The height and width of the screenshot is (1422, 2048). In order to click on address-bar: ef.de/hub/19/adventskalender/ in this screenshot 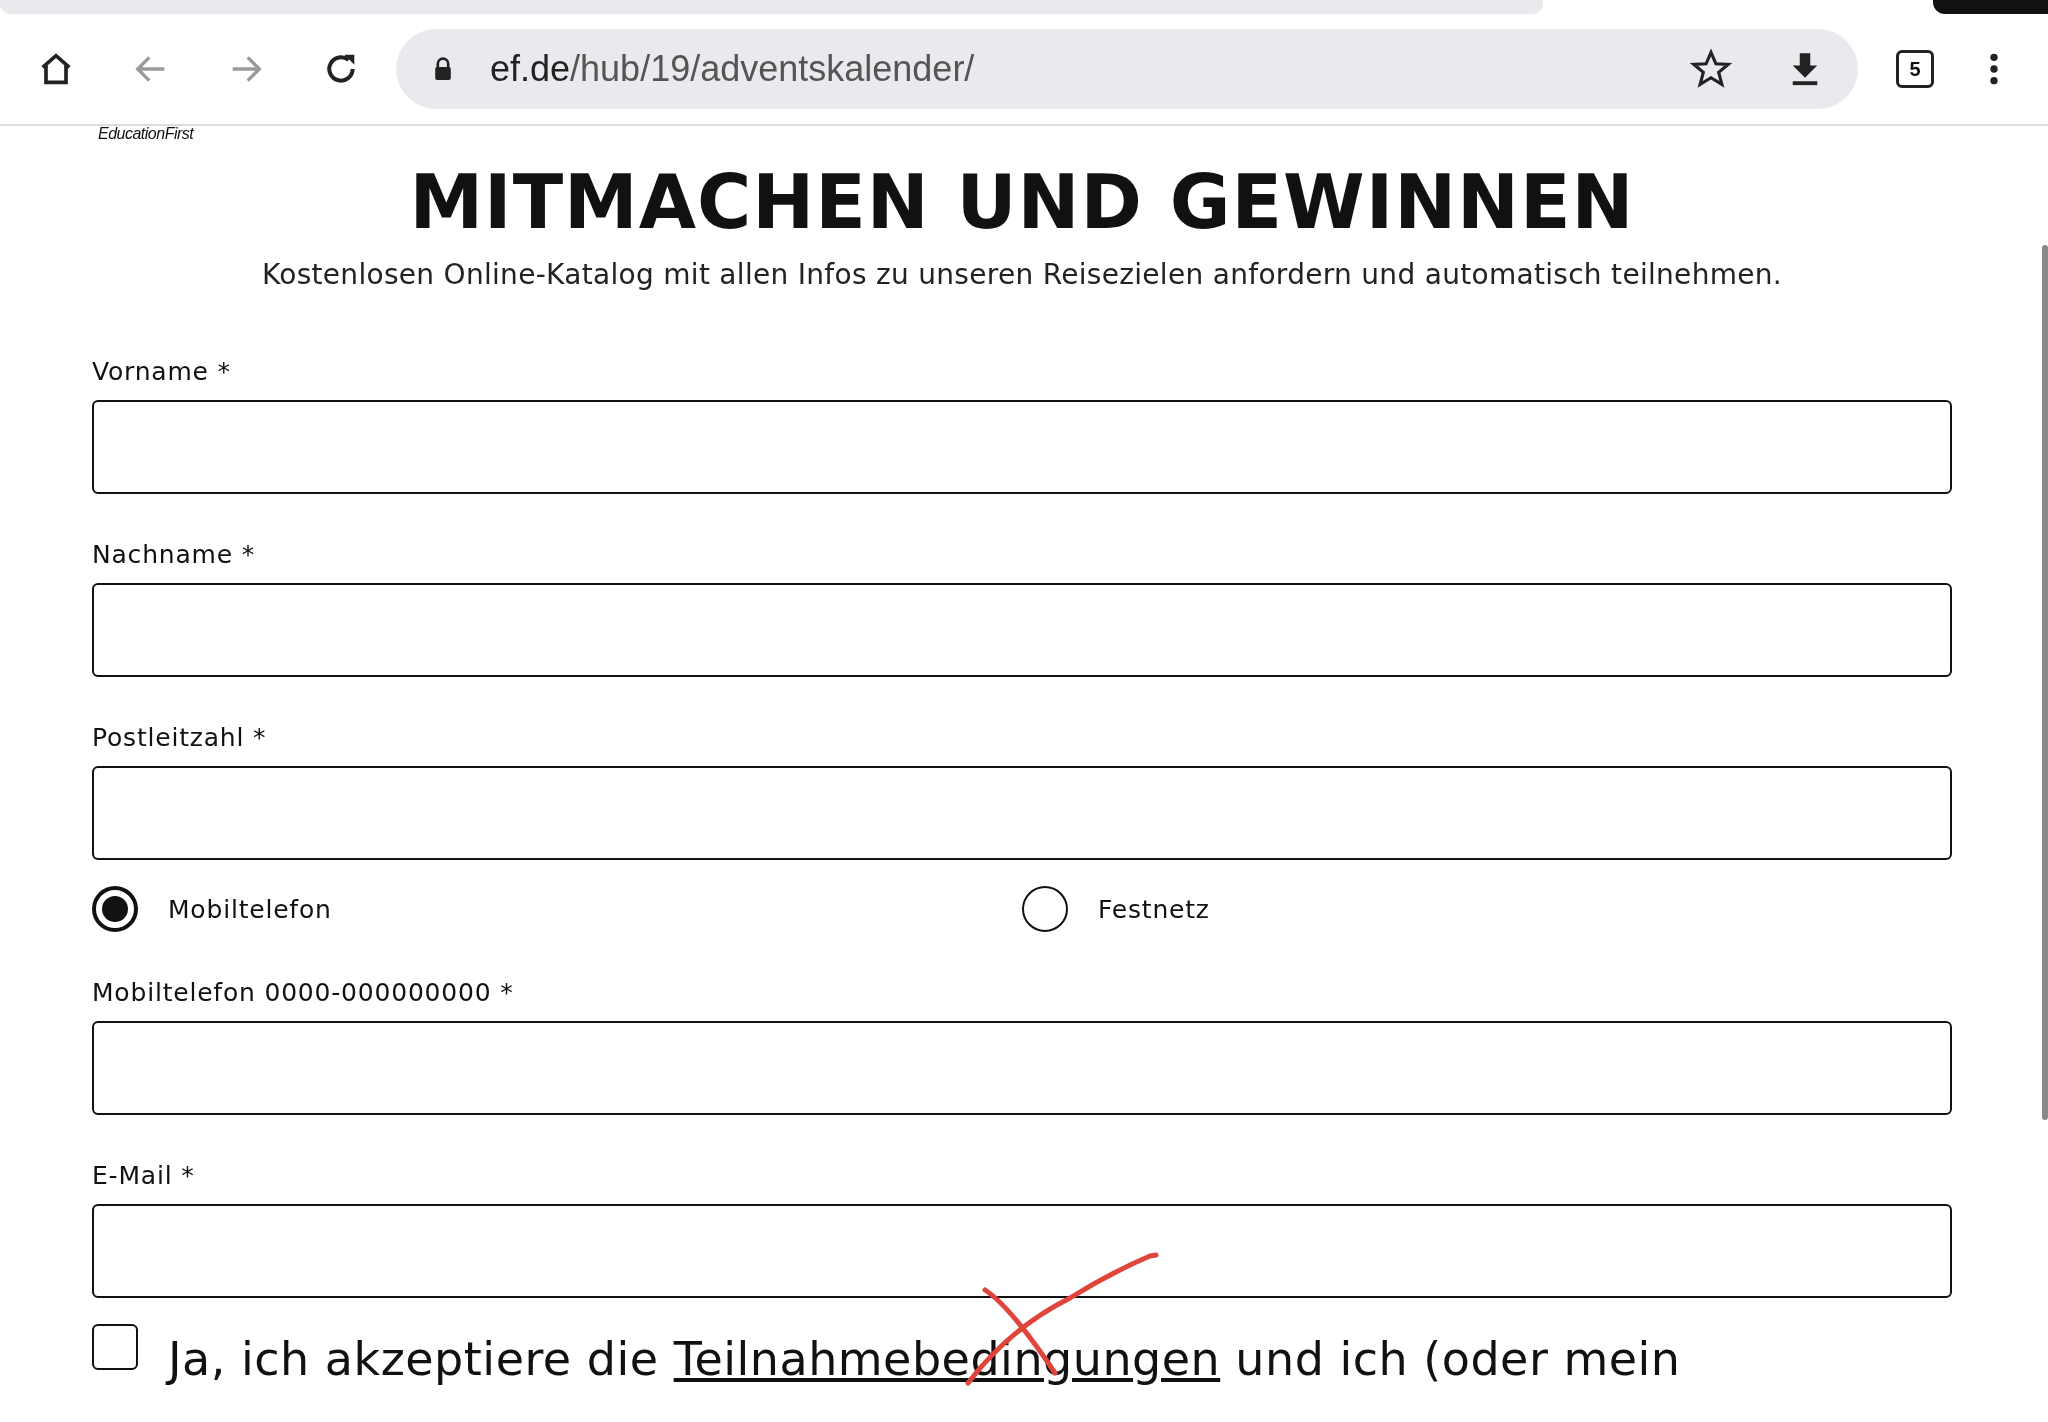, I will do `click(1127, 69)`.